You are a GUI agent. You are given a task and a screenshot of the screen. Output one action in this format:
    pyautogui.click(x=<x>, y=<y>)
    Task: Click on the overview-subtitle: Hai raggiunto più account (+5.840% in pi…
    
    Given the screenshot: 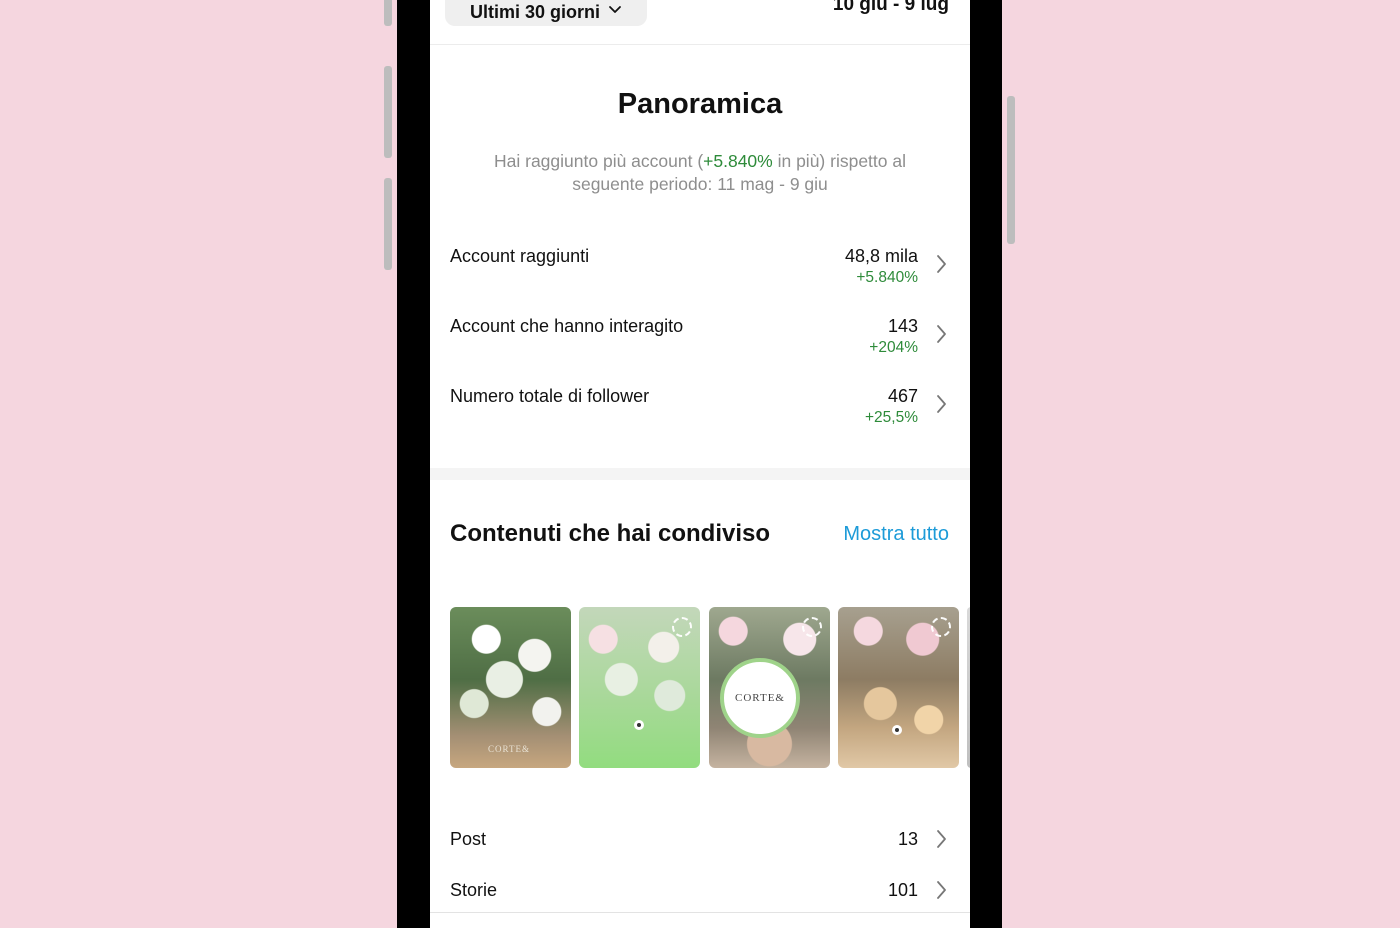 What is the action you would take?
    pyautogui.click(x=700, y=173)
    